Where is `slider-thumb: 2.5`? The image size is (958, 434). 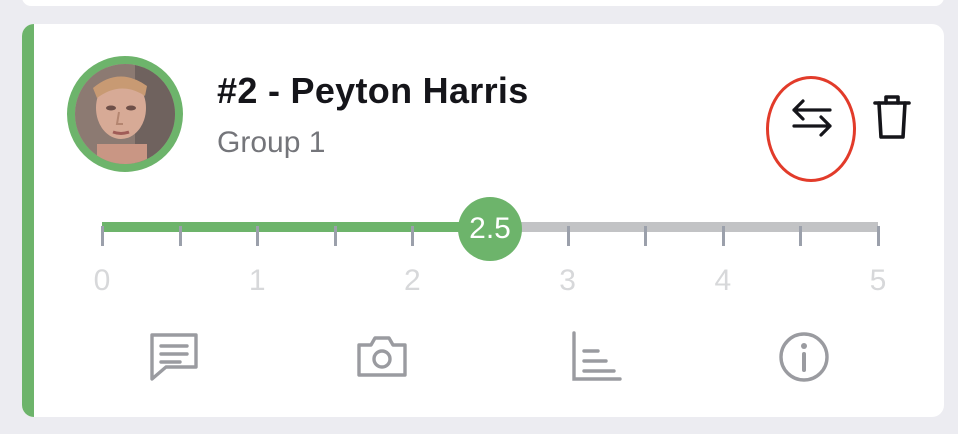 slider-thumb: 2.5 is located at coordinates (490, 229).